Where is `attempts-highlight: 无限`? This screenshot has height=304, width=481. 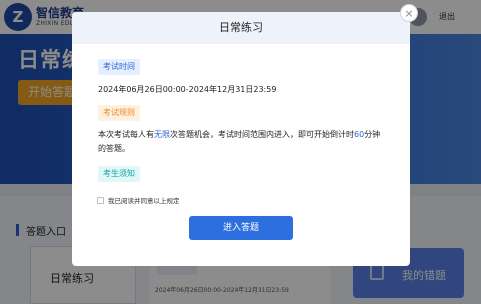 attempts-highlight: 无限 is located at coordinates (162, 134).